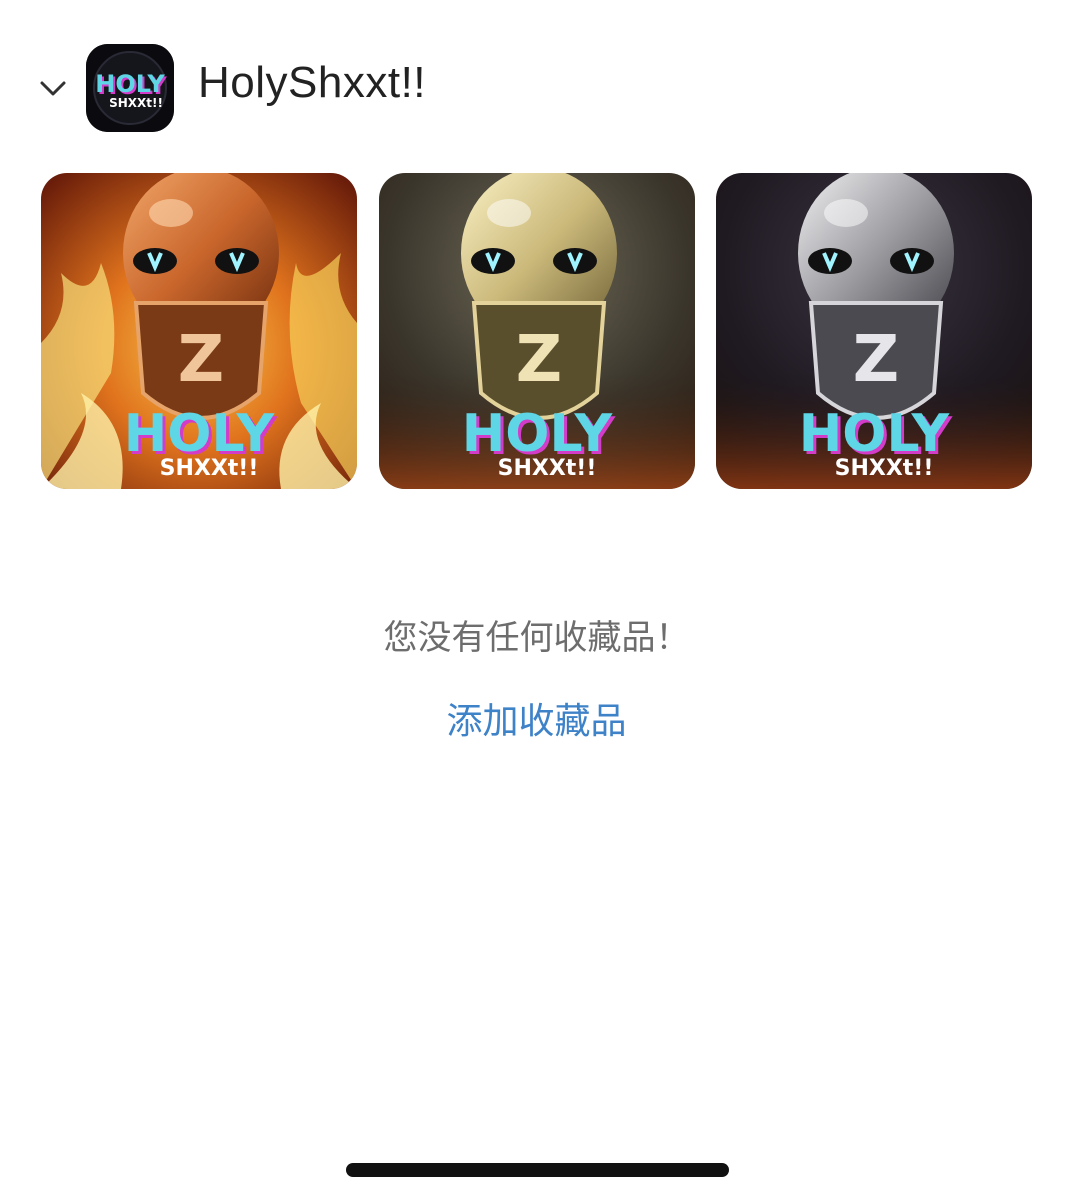  I want to click on nft-card-gold: Z HOLY HOLY SHXXt!!, so click(537, 331).